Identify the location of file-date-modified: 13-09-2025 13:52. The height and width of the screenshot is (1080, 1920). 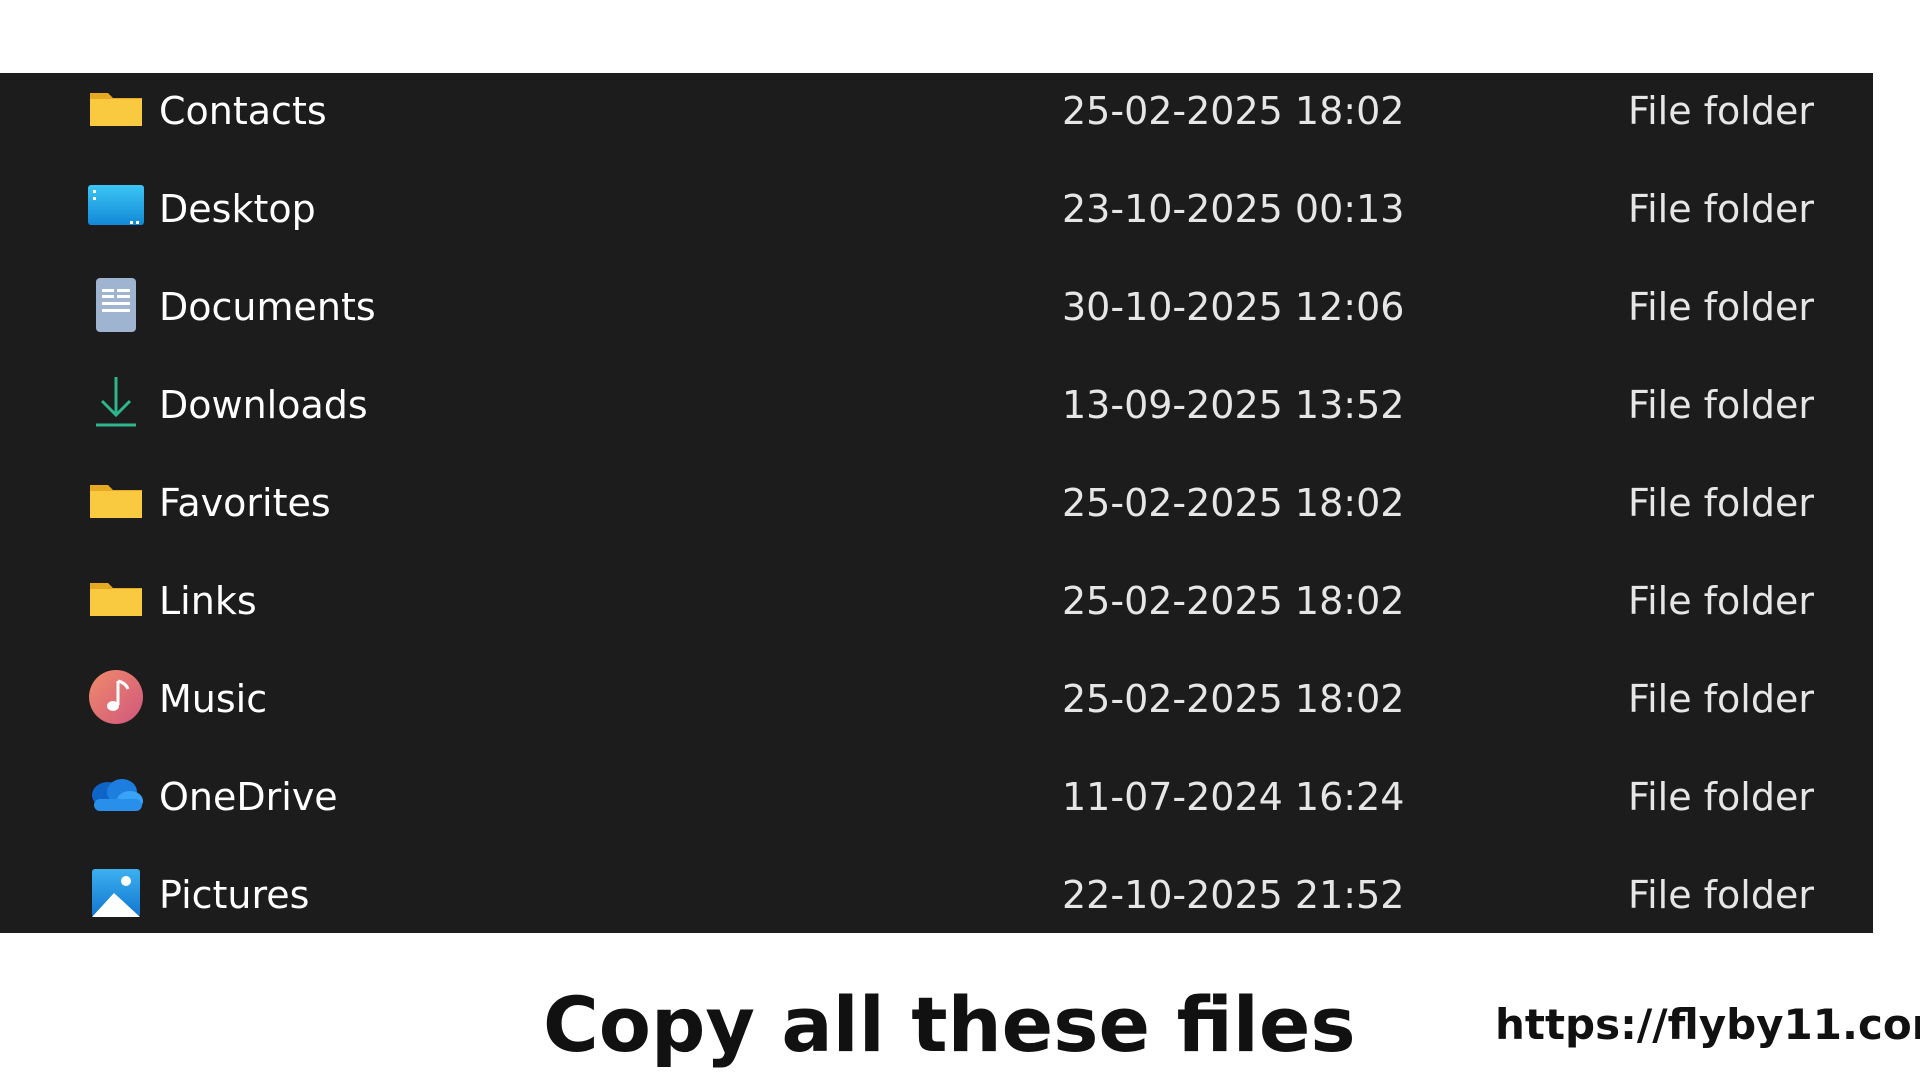
(1233, 405).